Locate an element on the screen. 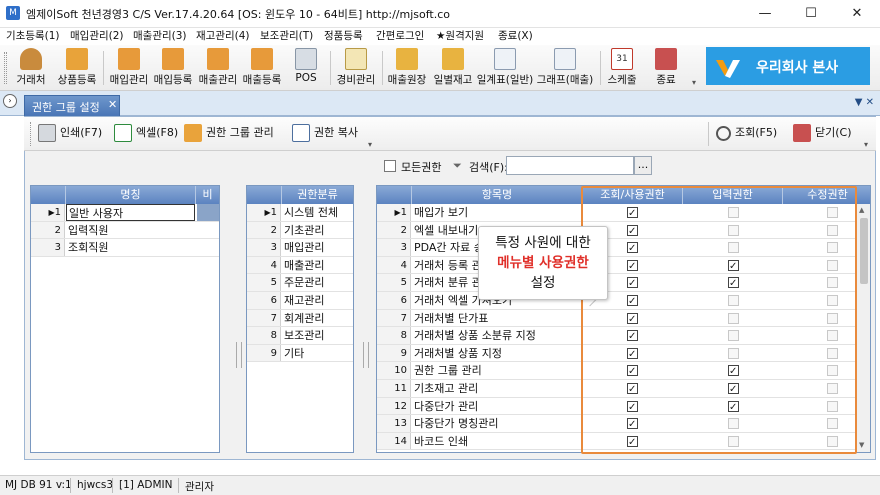 The height and width of the screenshot is (495, 880). menu-sales: 매출관리(3) is located at coordinates (160, 36).